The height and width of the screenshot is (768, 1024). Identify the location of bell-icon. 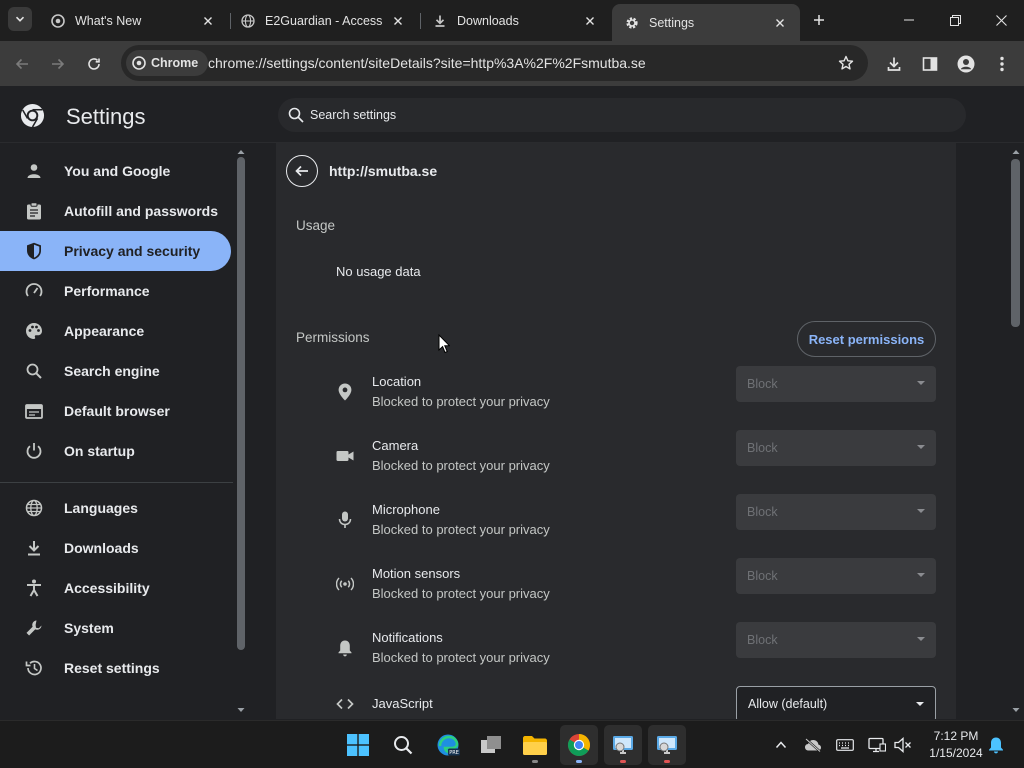
(996, 745).